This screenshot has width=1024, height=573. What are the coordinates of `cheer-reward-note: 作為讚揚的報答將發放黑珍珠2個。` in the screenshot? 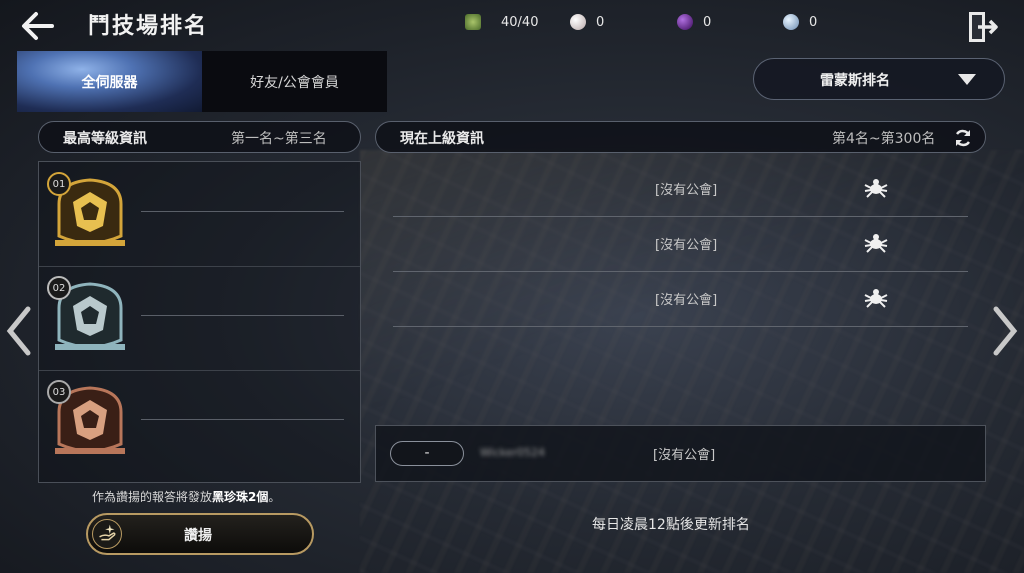 It's located at (186, 496).